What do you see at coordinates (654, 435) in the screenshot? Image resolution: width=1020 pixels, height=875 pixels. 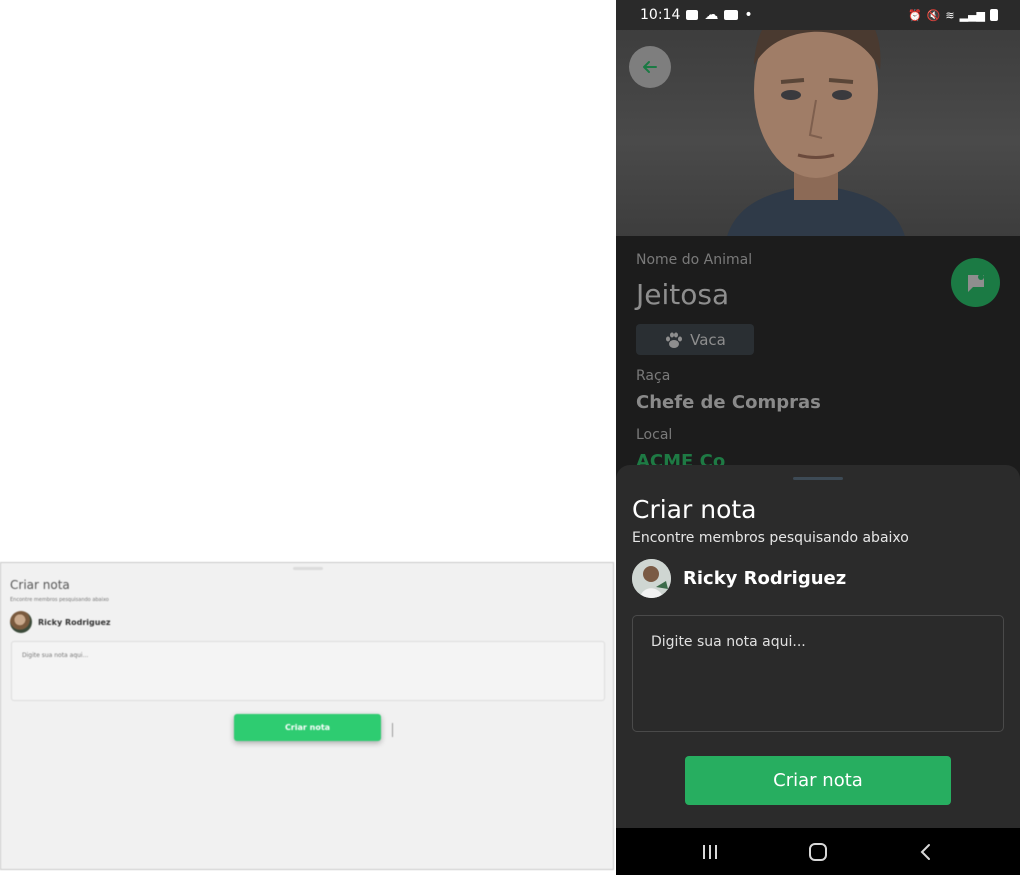 I see `location-label: Local` at bounding box center [654, 435].